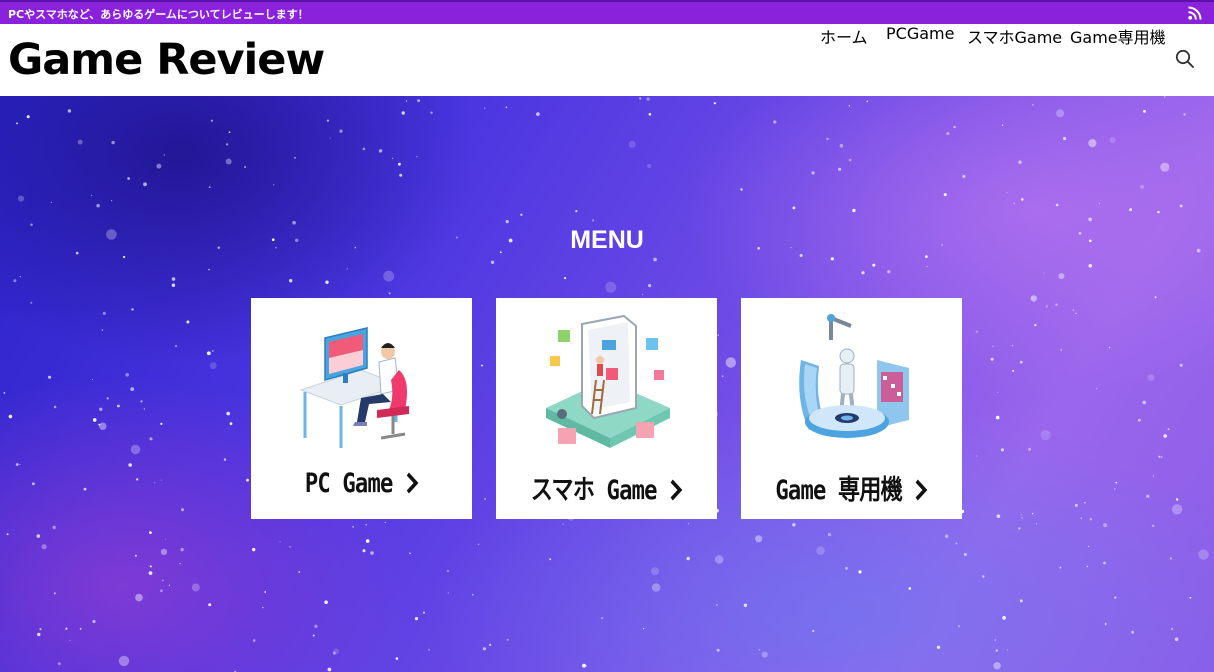 Image resolution: width=1214 pixels, height=672 pixels. Describe the element at coordinates (607, 240) in the screenshot. I see `menu-title: MENU` at that location.